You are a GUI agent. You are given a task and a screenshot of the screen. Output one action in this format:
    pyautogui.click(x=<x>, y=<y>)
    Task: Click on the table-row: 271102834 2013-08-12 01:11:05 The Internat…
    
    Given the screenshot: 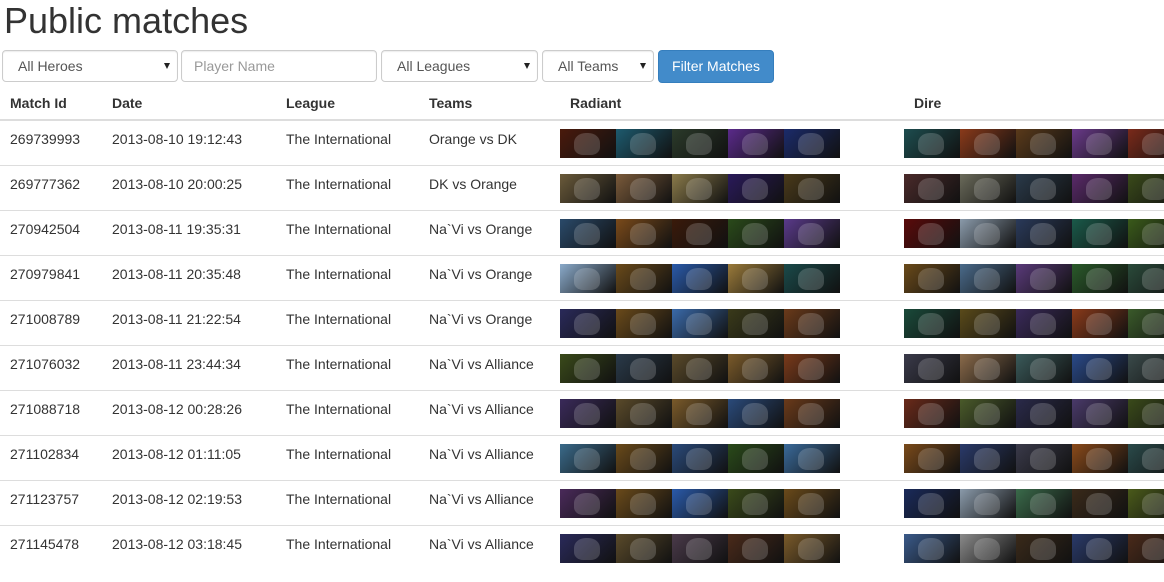 What is the action you would take?
    pyautogui.click(x=582, y=457)
    